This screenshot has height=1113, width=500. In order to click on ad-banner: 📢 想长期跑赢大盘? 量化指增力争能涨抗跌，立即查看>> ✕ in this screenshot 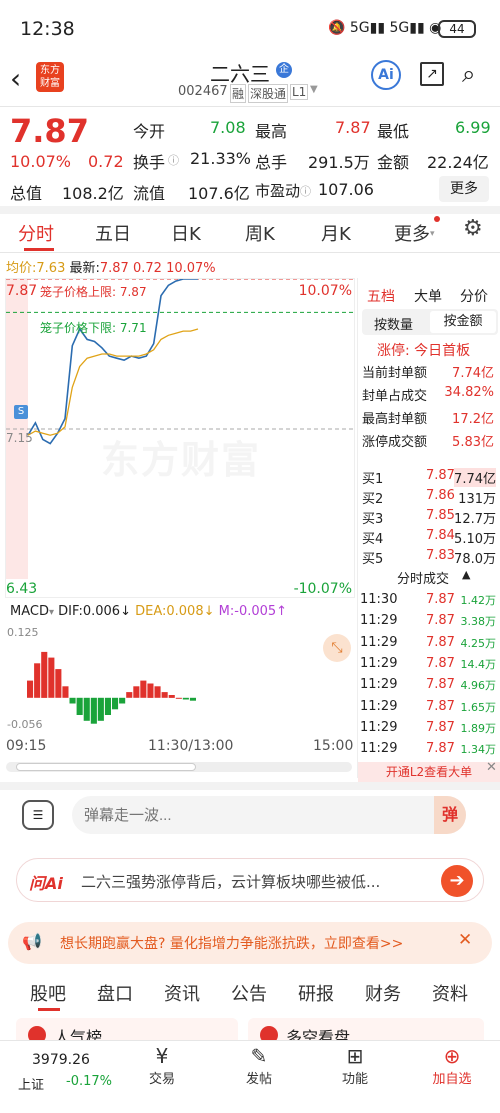, I will do `click(250, 943)`.